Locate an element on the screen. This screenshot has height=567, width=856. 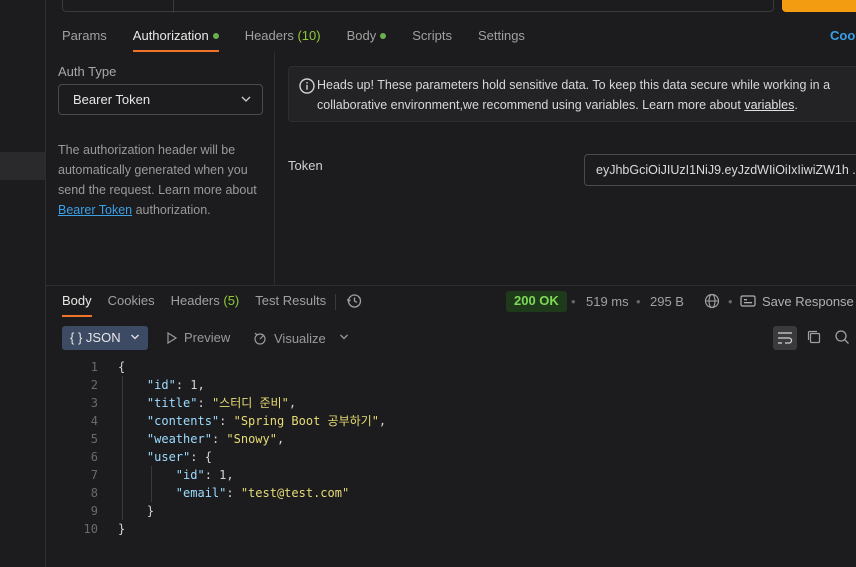
cookies-link: Cook is located at coordinates (843, 35).